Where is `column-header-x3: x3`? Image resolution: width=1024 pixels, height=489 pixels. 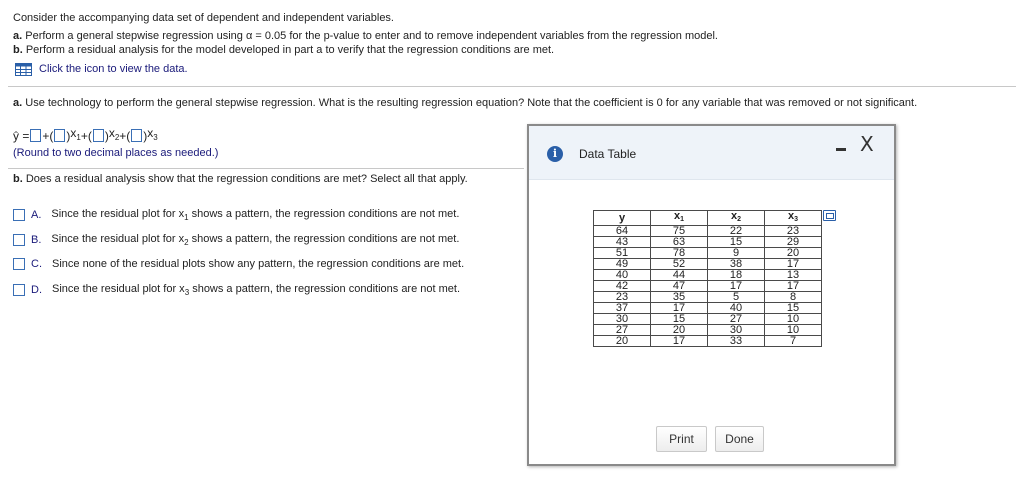
column-header-x3: x3 is located at coordinates (793, 218).